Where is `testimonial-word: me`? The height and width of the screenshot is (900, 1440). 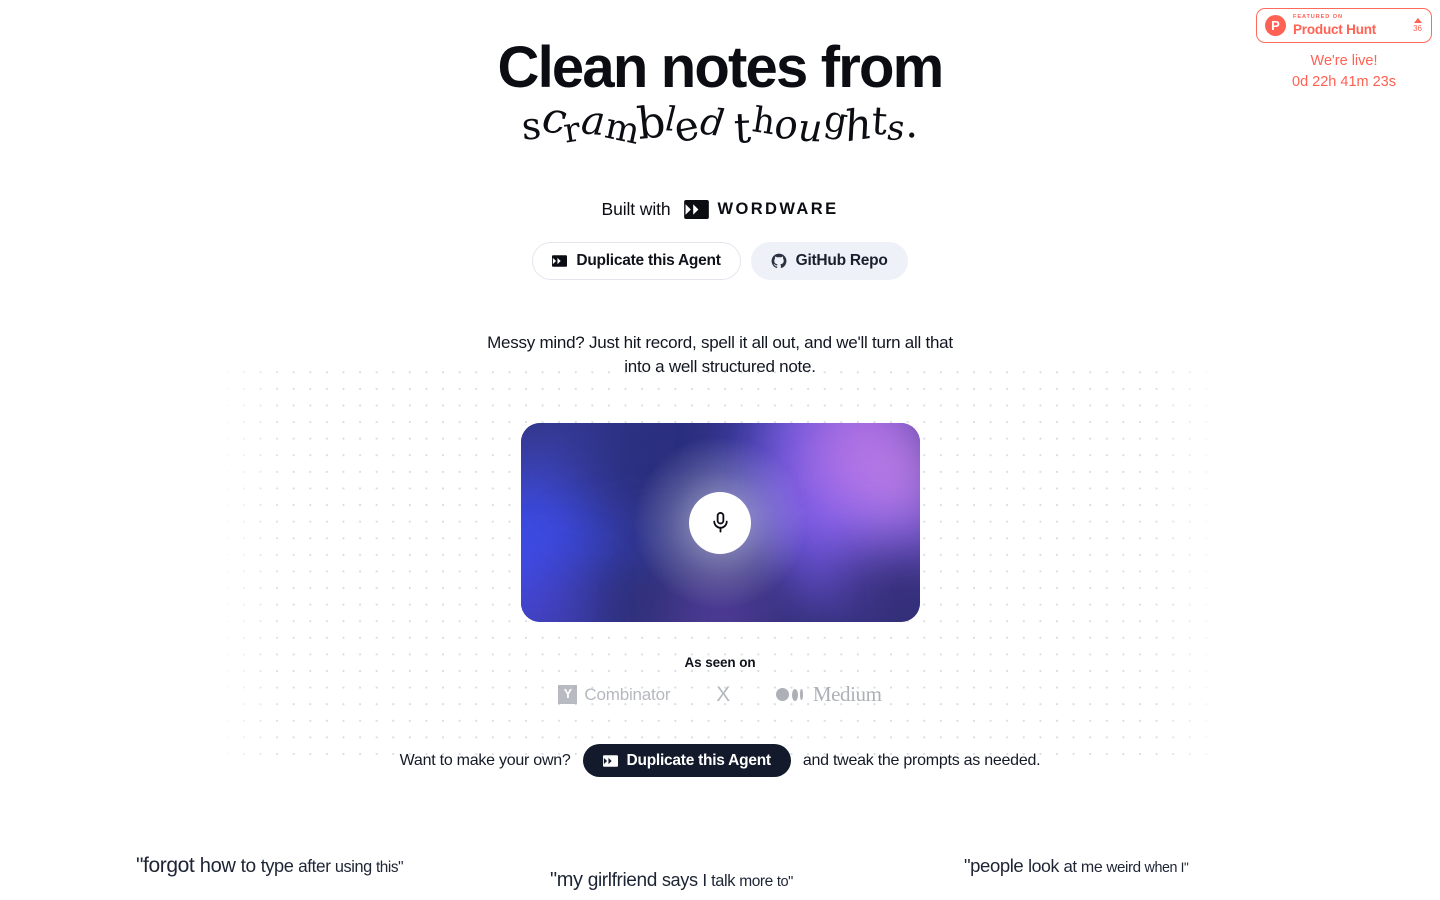
testimonial-word: me is located at coordinates (1093, 867).